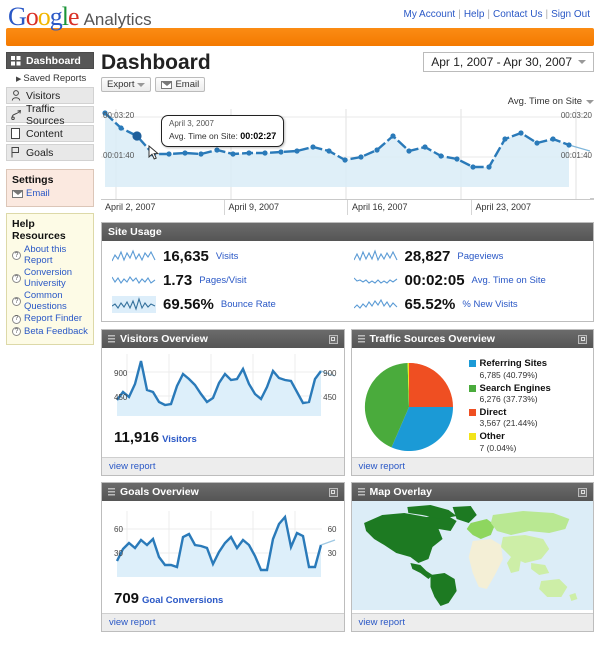  I want to click on logo-letter: g, so click(56, 16).